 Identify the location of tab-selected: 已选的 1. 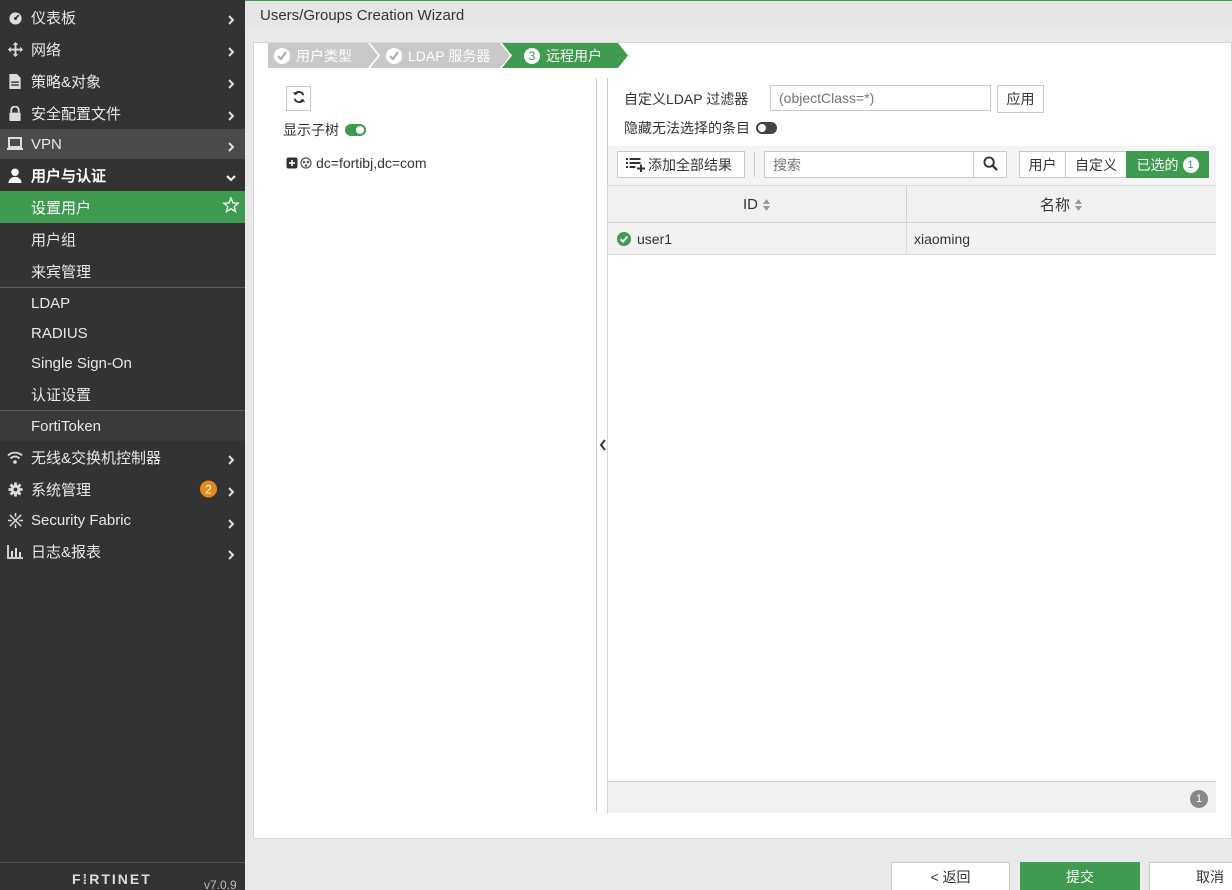
(1167, 164).